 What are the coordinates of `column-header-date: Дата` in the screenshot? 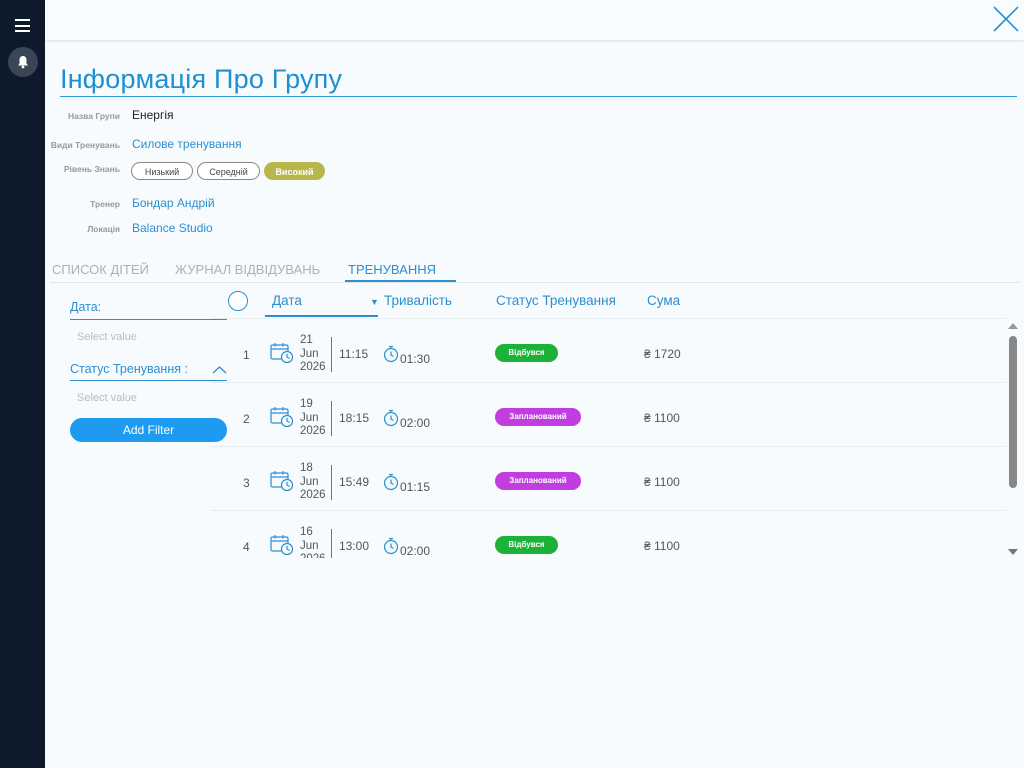 It's located at (287, 300).